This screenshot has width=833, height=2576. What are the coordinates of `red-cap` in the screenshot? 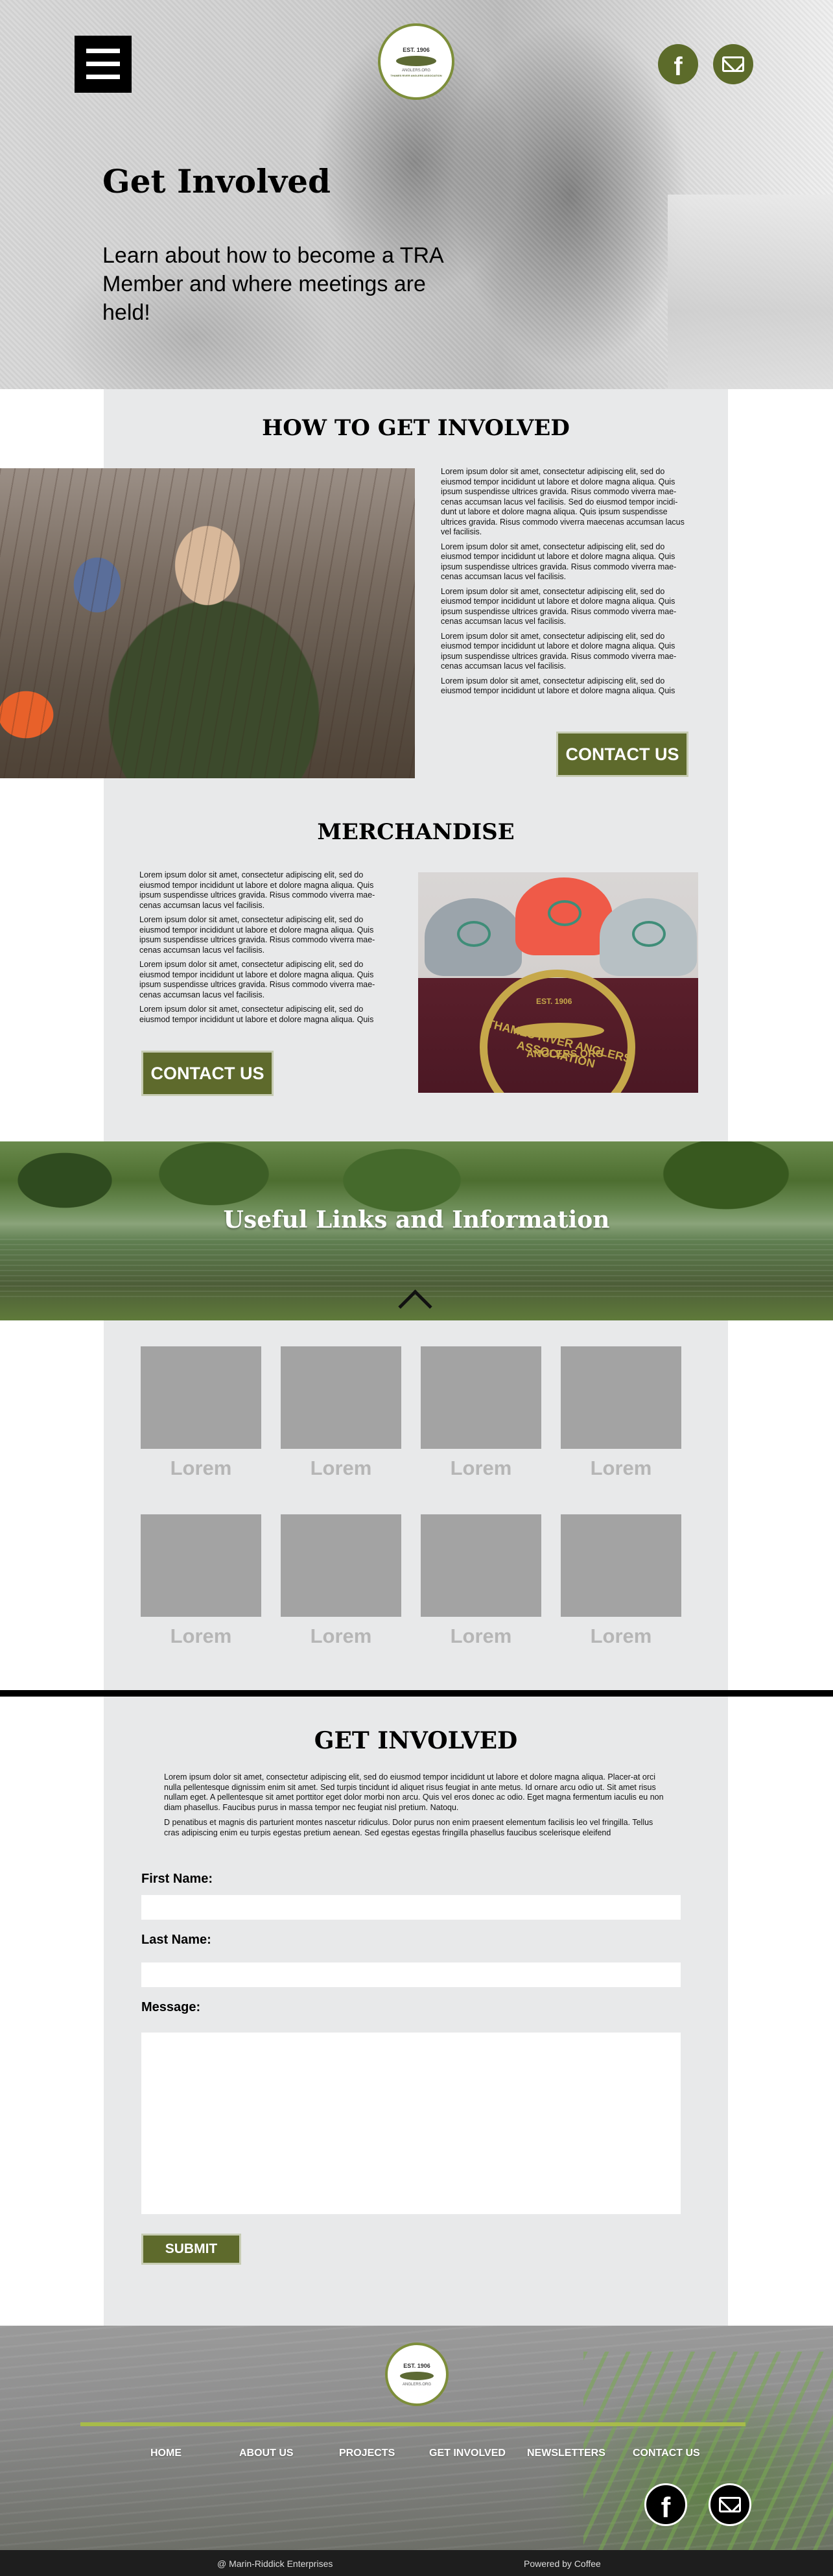 It's located at (564, 916).